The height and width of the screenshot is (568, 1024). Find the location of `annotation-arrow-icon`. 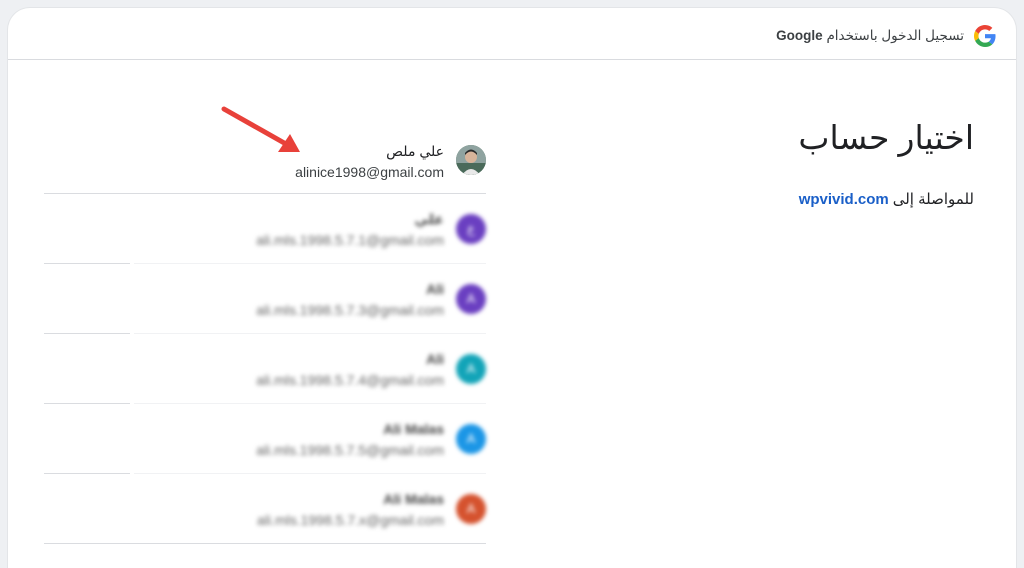

annotation-arrow-icon is located at coordinates (260, 129).